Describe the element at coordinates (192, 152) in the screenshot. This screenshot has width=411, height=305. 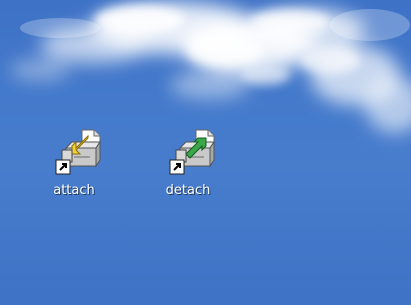
I see `detach-shortcut-icon` at that location.